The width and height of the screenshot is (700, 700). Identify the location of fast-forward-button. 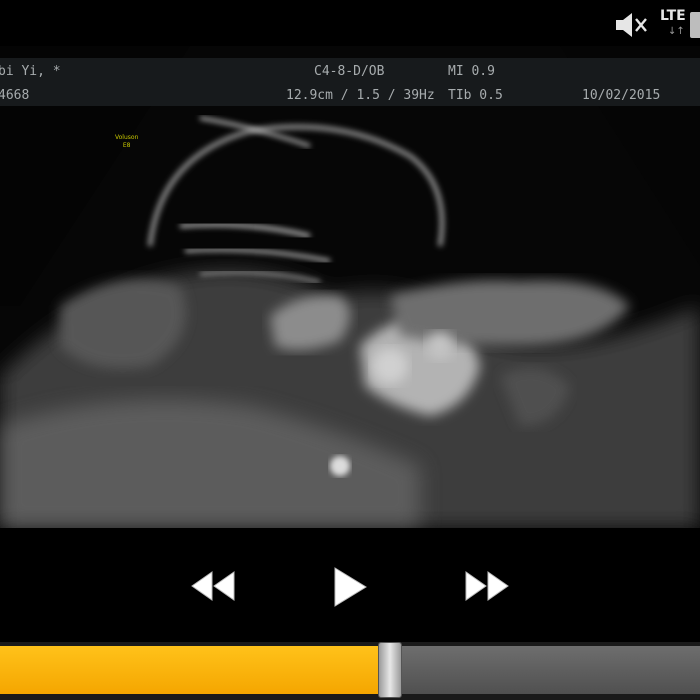
(488, 586).